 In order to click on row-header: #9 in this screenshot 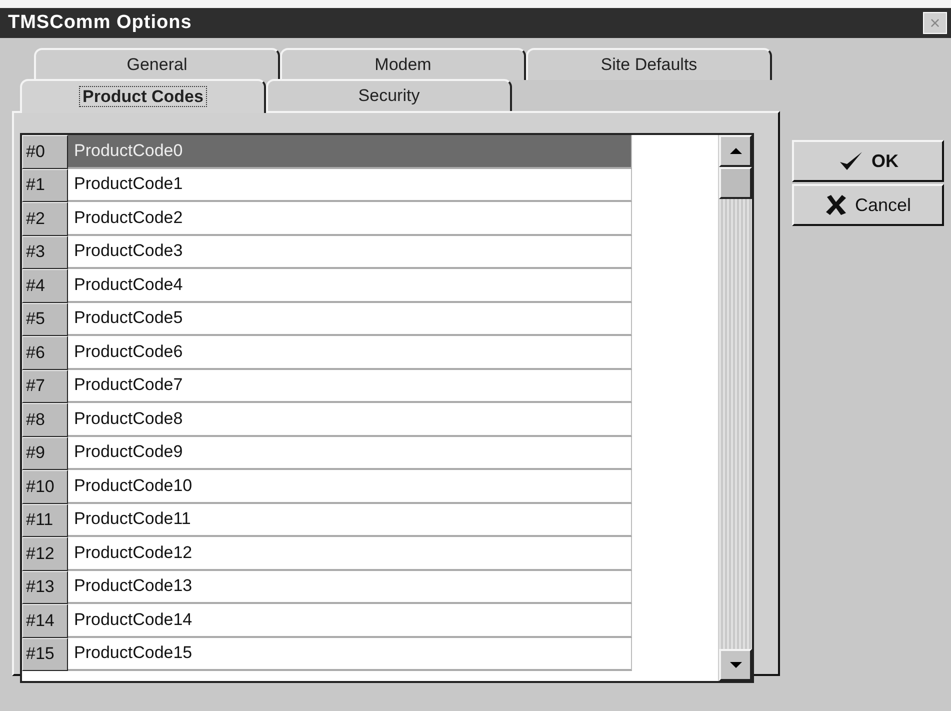, I will do `click(45, 453)`.